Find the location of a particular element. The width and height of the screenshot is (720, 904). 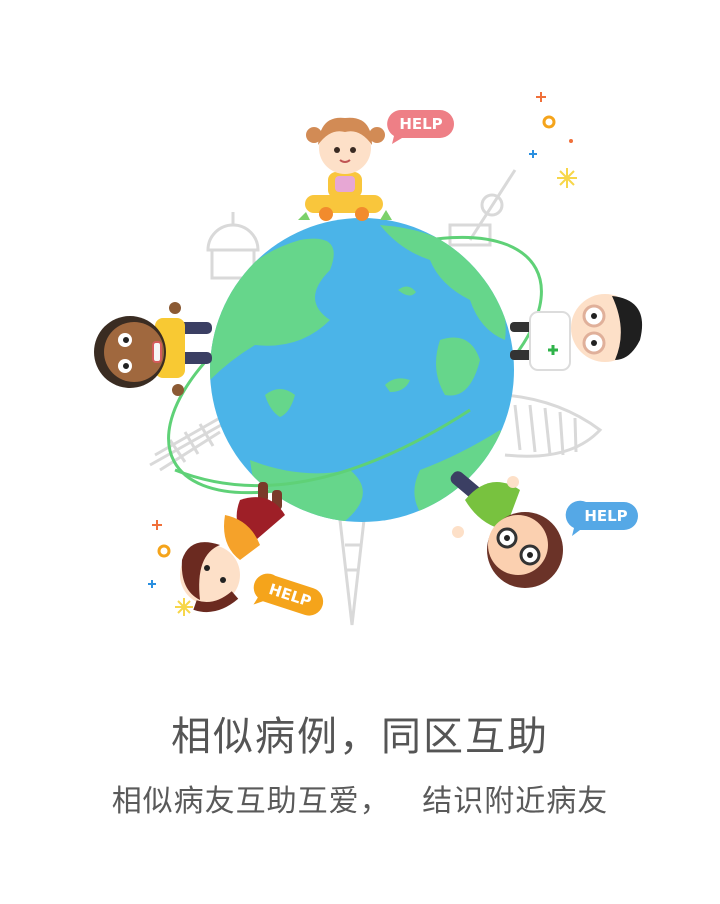

help-bubble-blue: HELP is located at coordinates (601, 518).